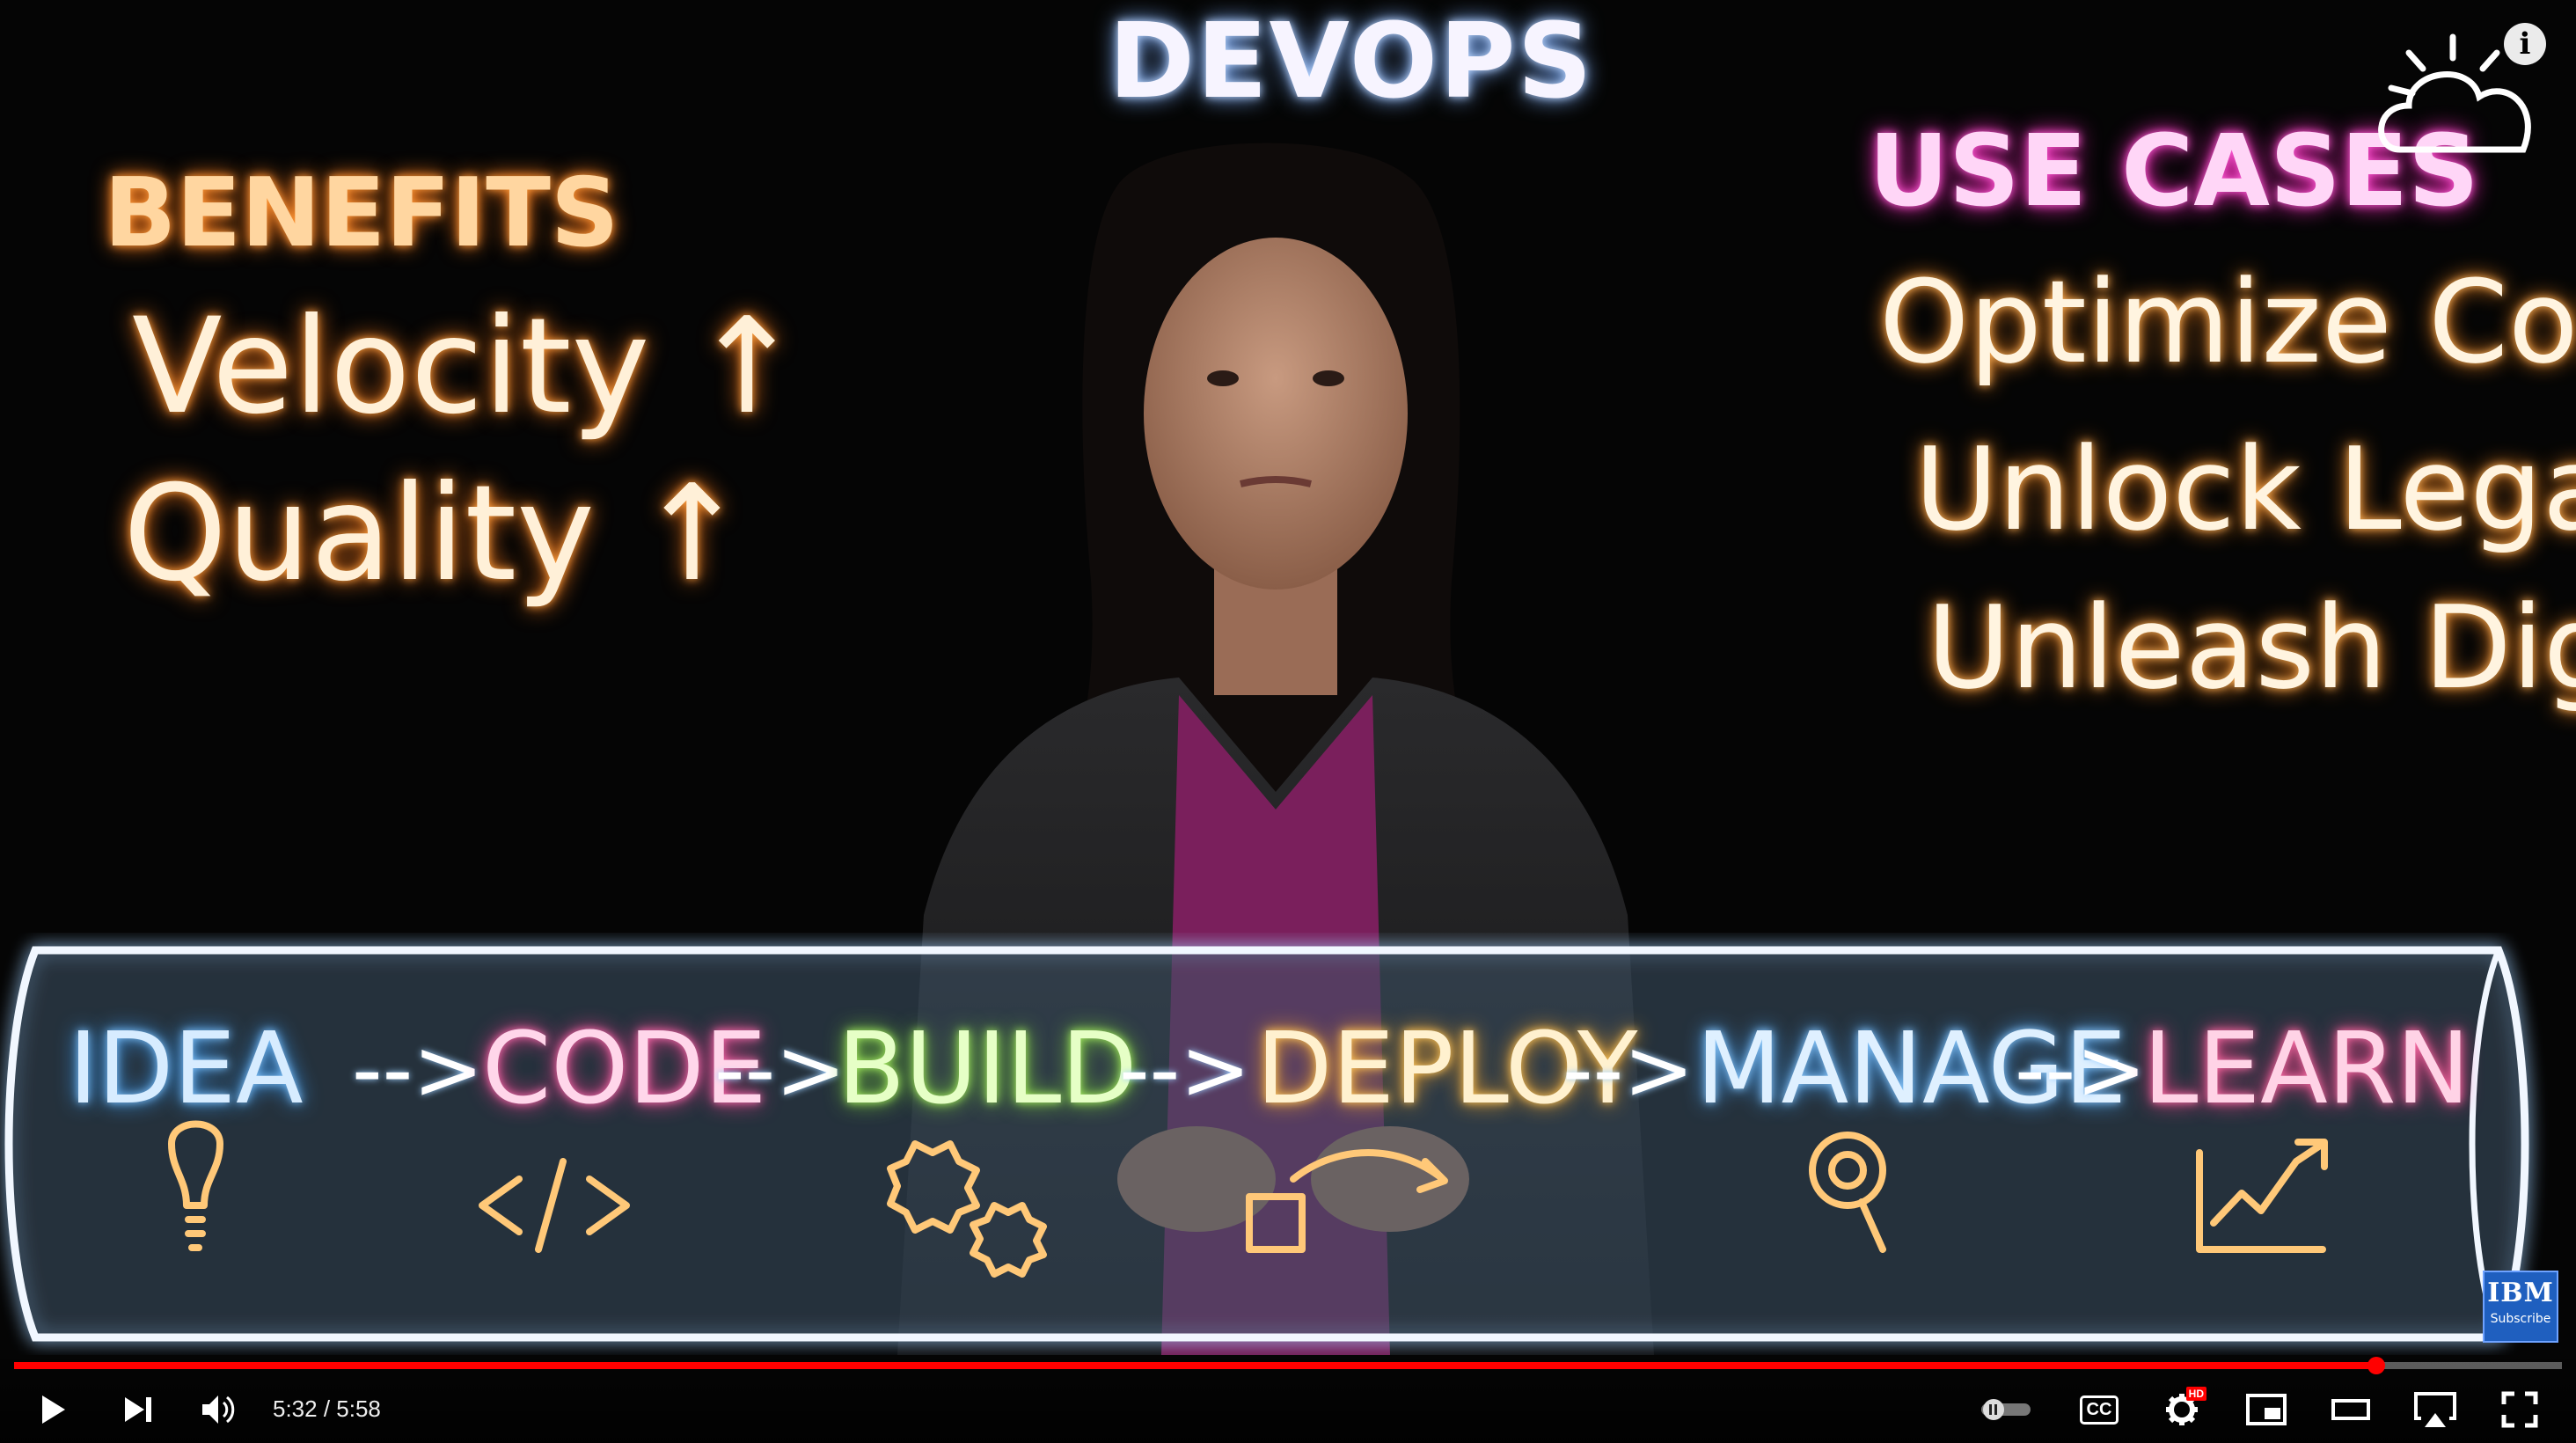  I want to click on deploy-box-icon, so click(1347, 1201).